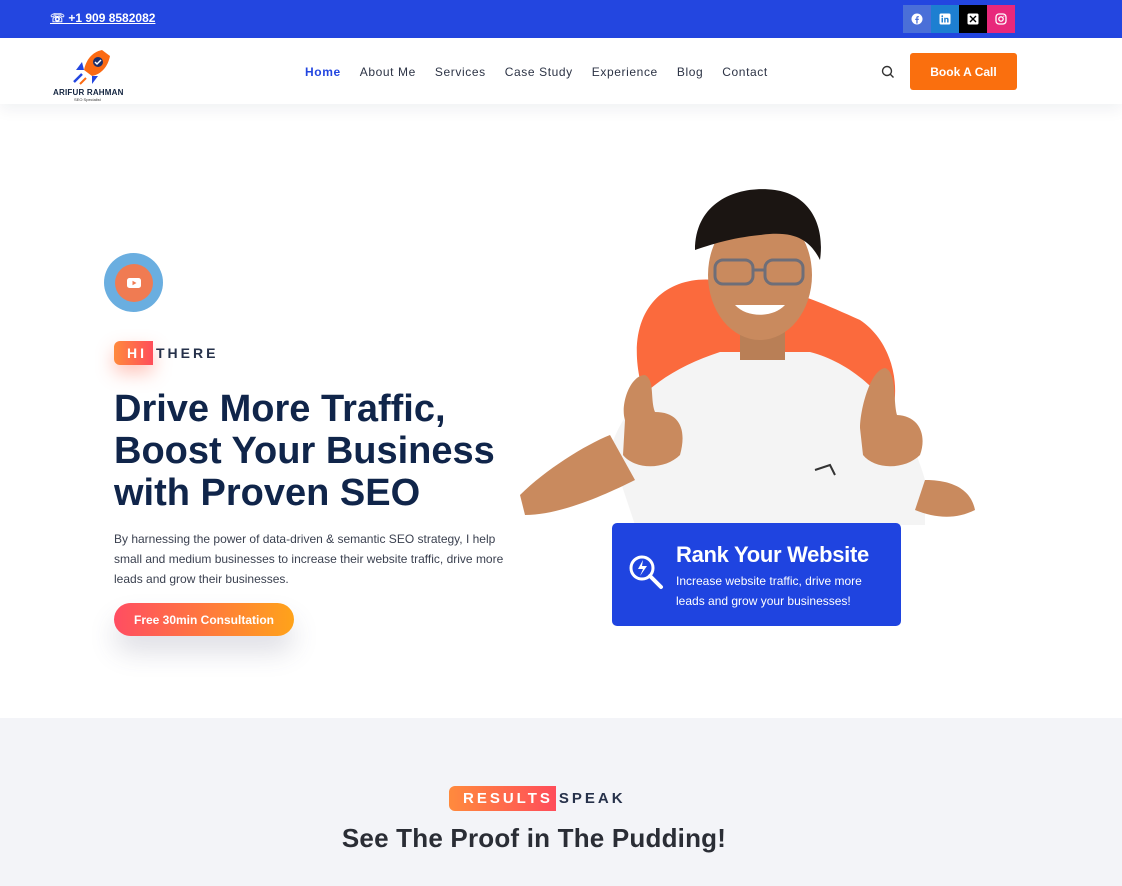  Describe the element at coordinates (502, 798) in the screenshot. I see `results-tag-highlight: RESULTS` at that location.